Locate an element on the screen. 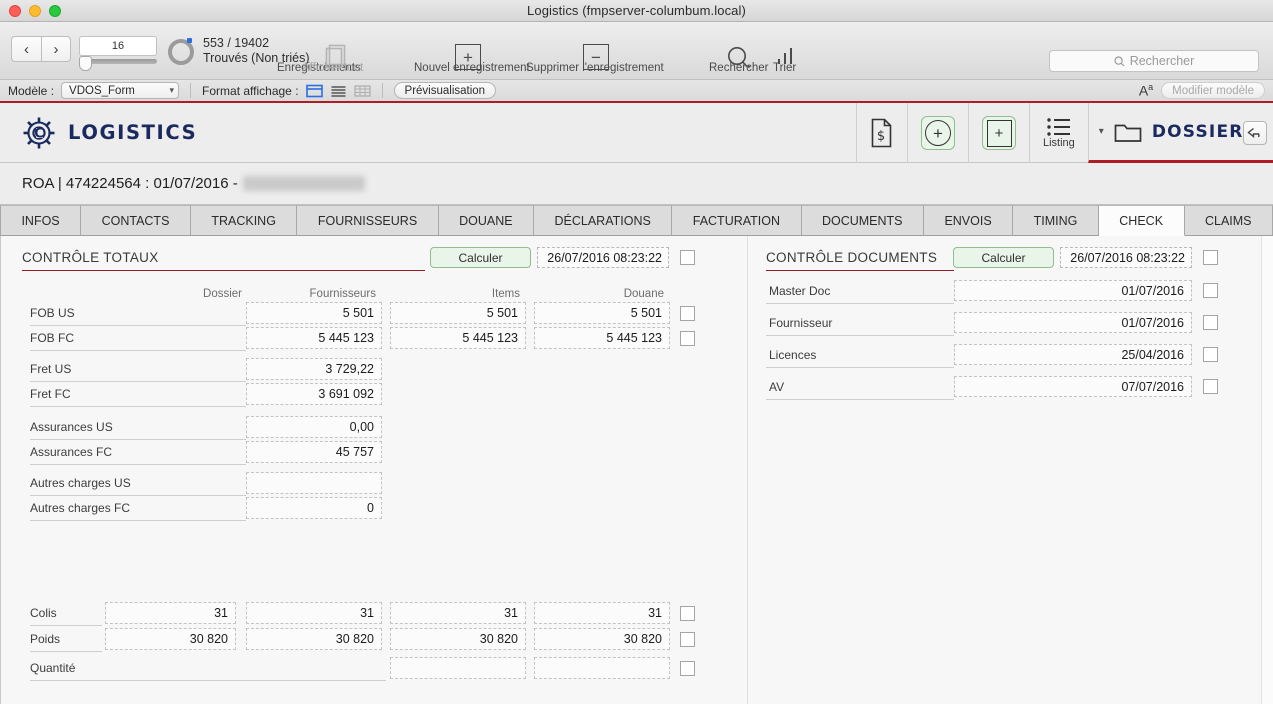 This screenshot has width=1273, height=716. field-colis-fournisseurs: 31 is located at coordinates (314, 613).